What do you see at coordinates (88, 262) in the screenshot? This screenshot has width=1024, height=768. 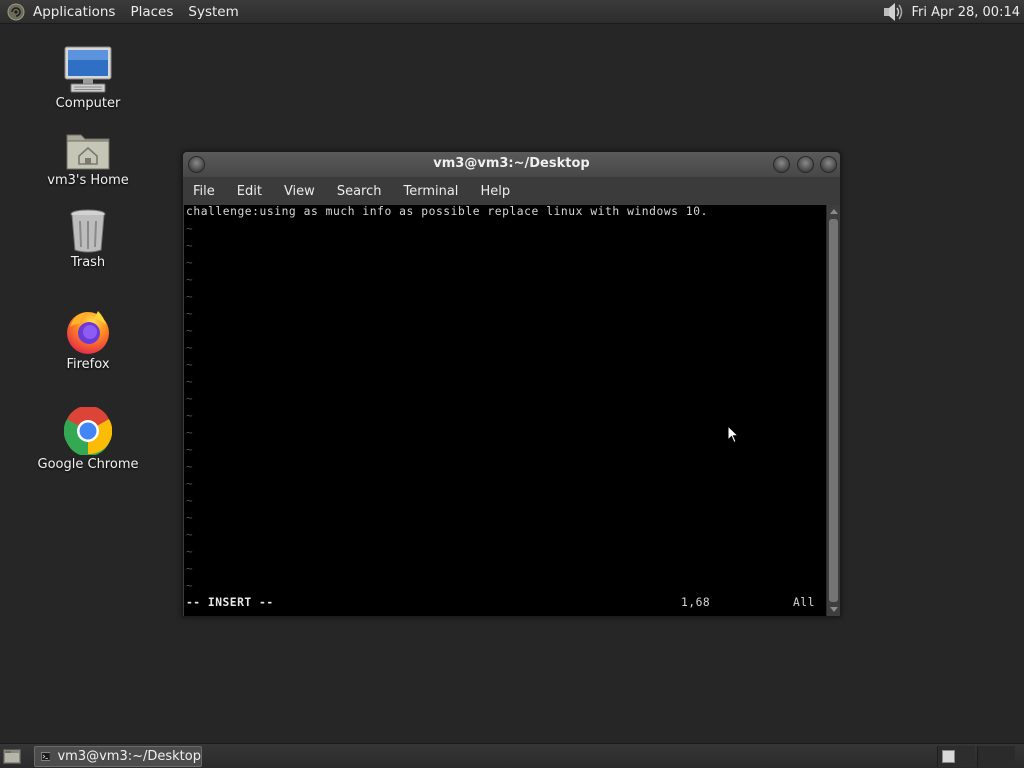 I see `desktop-icon-label: Trash` at bounding box center [88, 262].